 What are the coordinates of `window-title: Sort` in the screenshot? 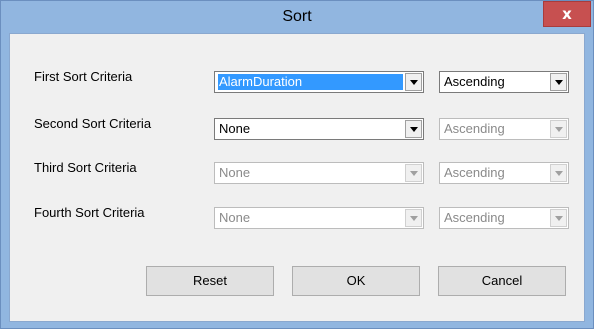 It's located at (297, 16).